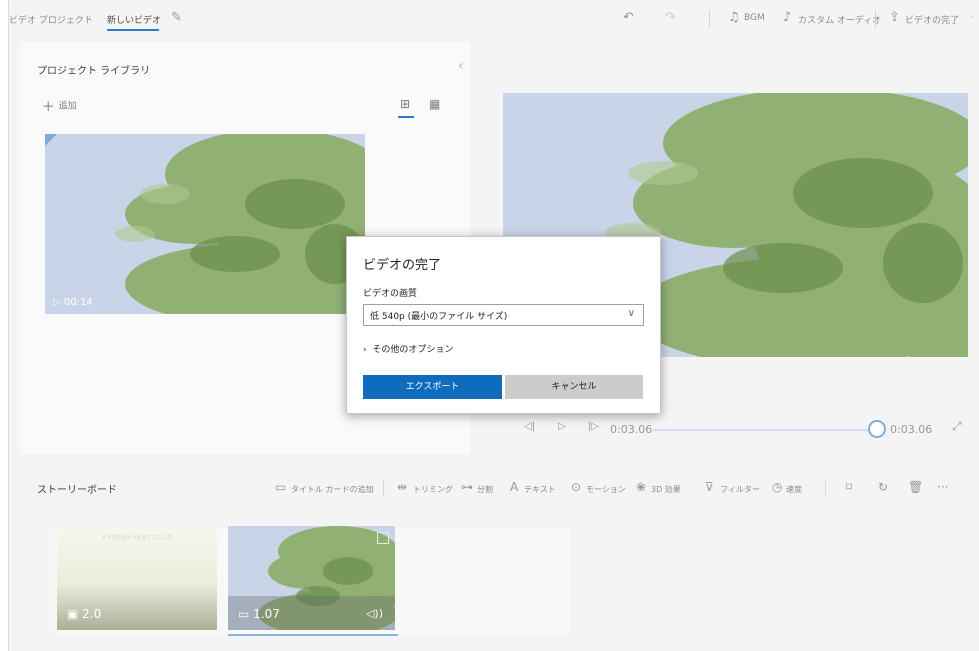  Describe the element at coordinates (390, 294) in the screenshot. I see `quality-label: ビデオの画質` at that location.